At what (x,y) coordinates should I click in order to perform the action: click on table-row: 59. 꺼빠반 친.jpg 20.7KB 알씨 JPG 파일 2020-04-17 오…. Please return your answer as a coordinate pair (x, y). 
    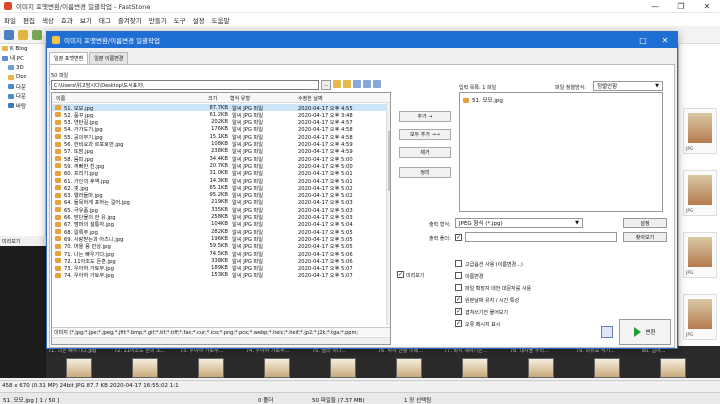
    Looking at the image, I should click on (219, 166).